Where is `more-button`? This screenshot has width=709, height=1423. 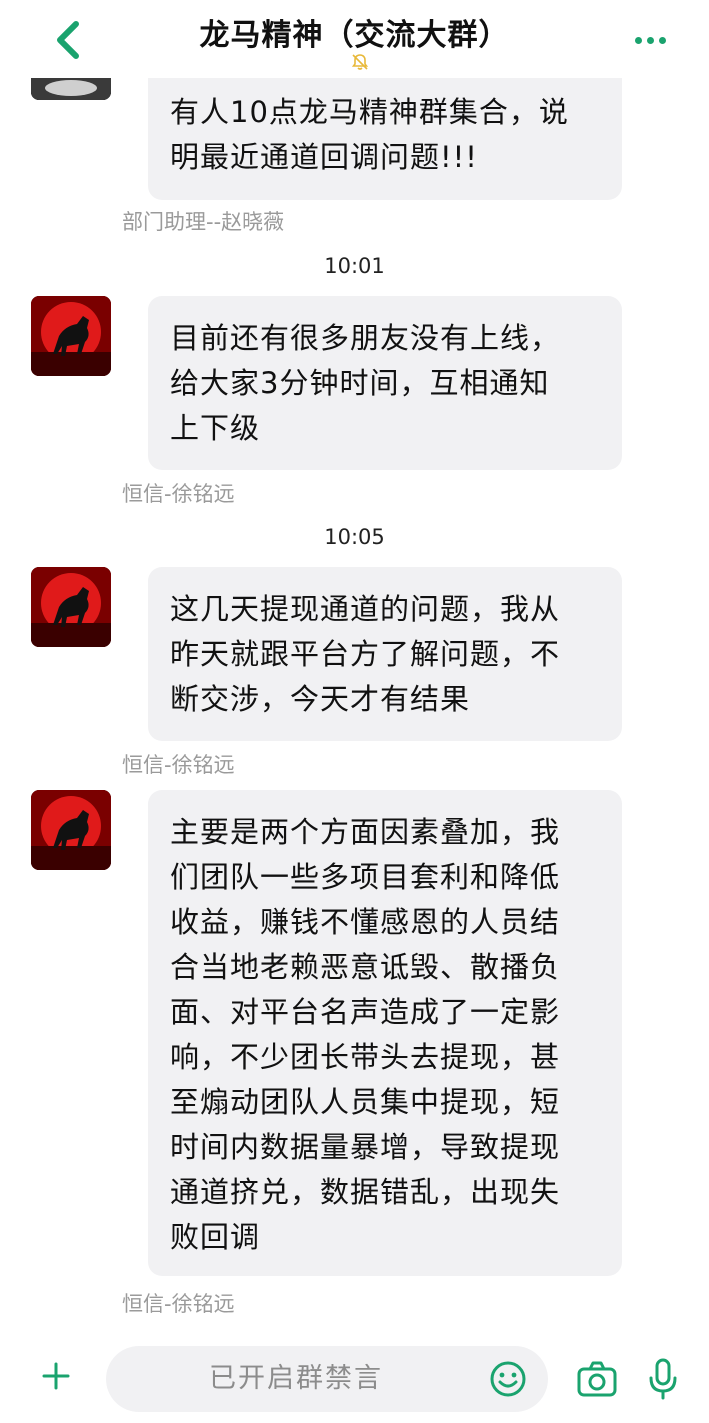 more-button is located at coordinates (650, 40).